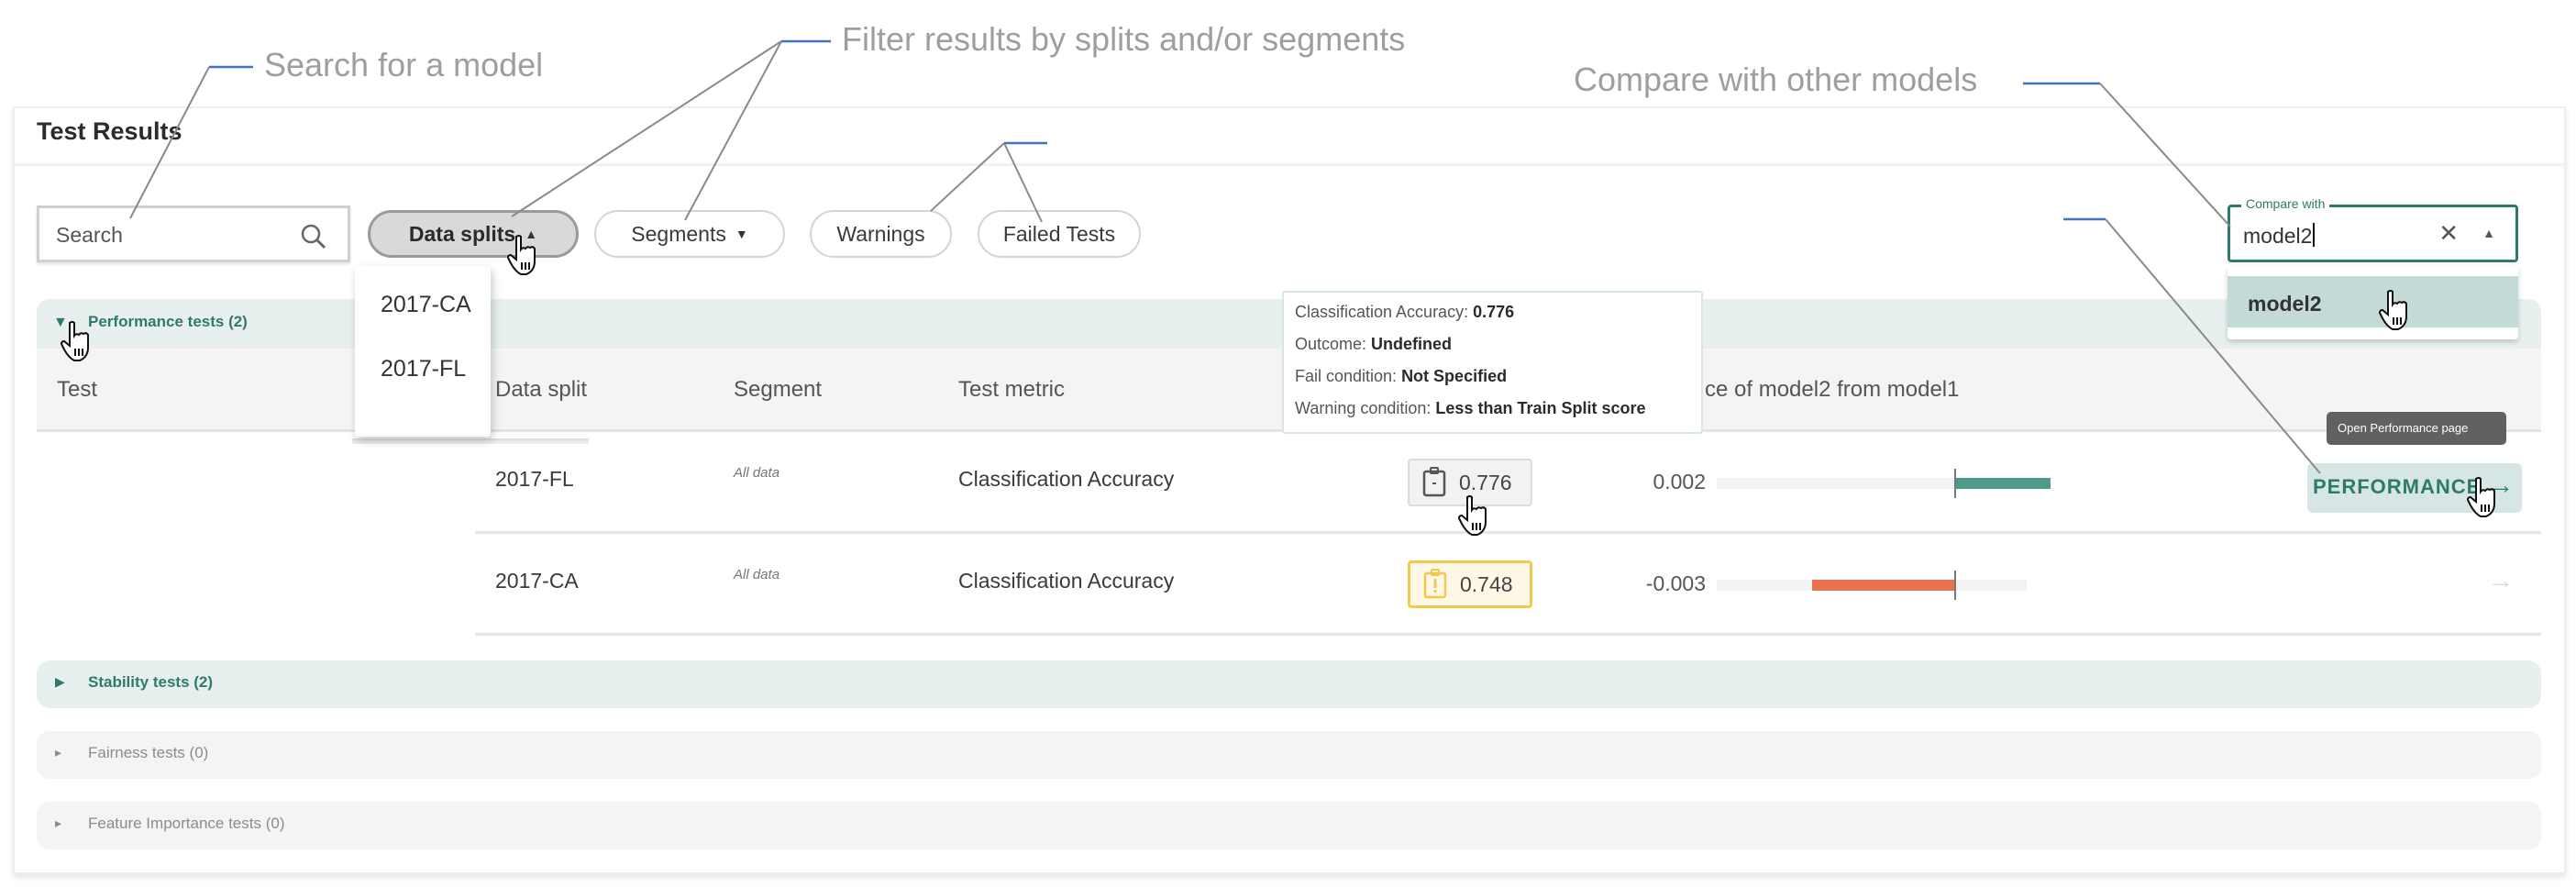 The width and height of the screenshot is (2576, 887). What do you see at coordinates (404, 64) in the screenshot?
I see `annotation-search: Search for a model` at bounding box center [404, 64].